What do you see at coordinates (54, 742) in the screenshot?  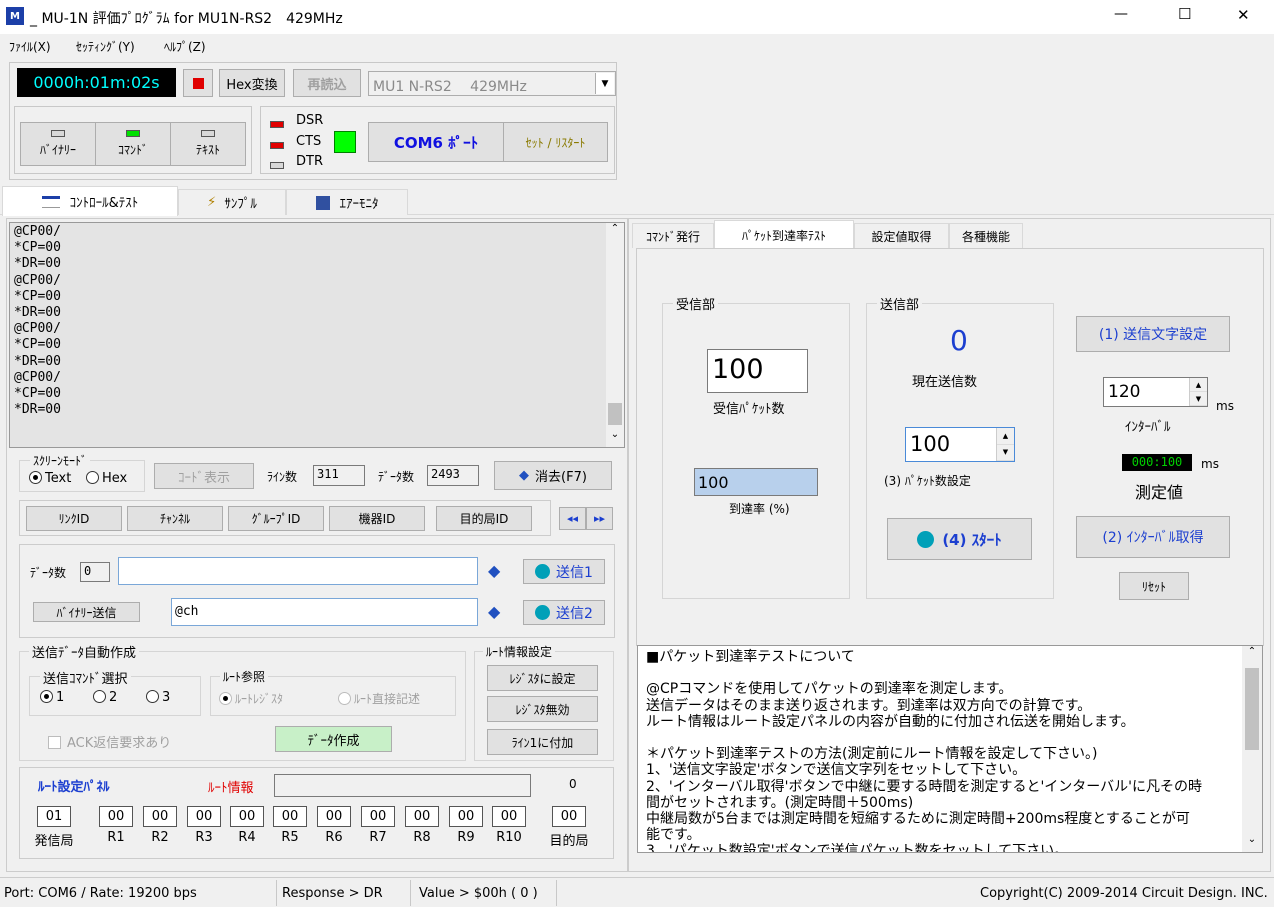 I see `checkbox-icon` at bounding box center [54, 742].